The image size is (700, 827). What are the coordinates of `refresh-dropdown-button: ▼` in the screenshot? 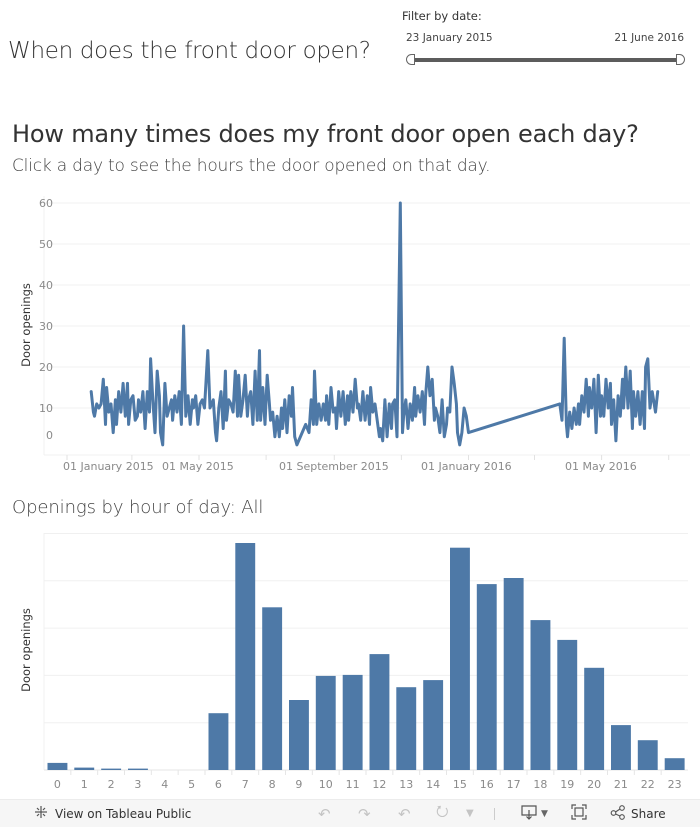 It's located at (470, 813).